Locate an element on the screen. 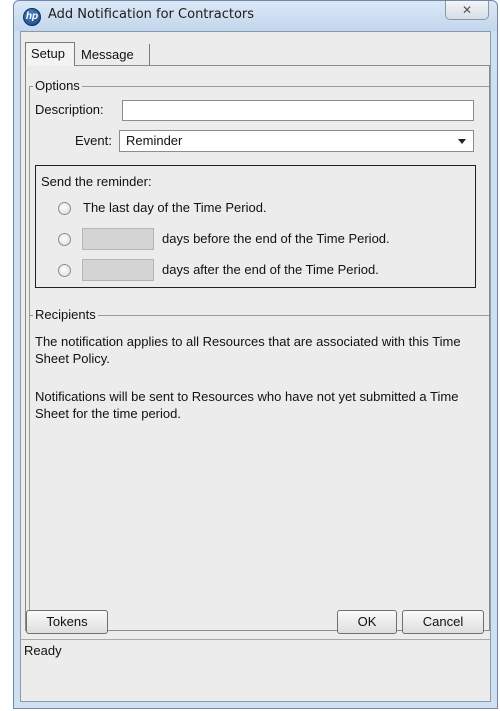 This screenshot has height=711, width=500. chevron-down-icon is located at coordinates (462, 141).